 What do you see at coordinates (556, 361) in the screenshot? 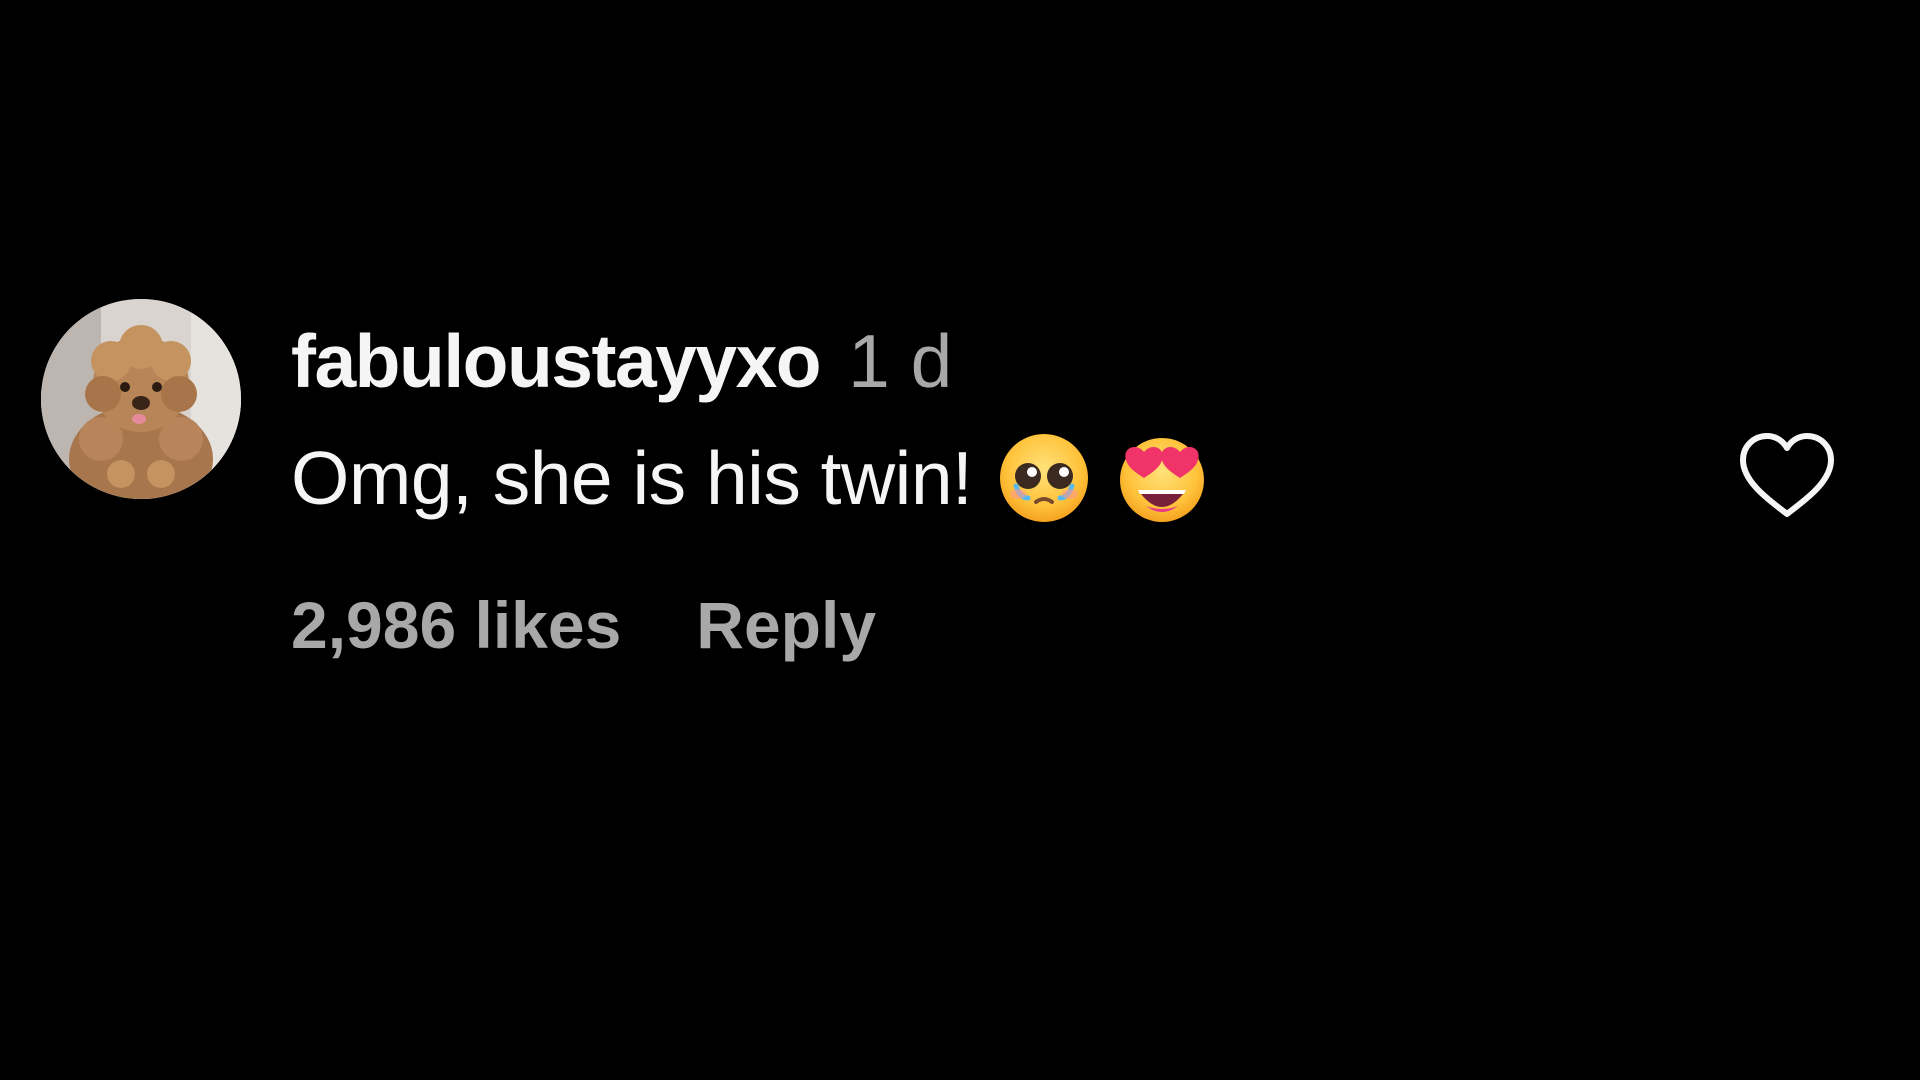
I see `username-link: fabuloustayyxo` at bounding box center [556, 361].